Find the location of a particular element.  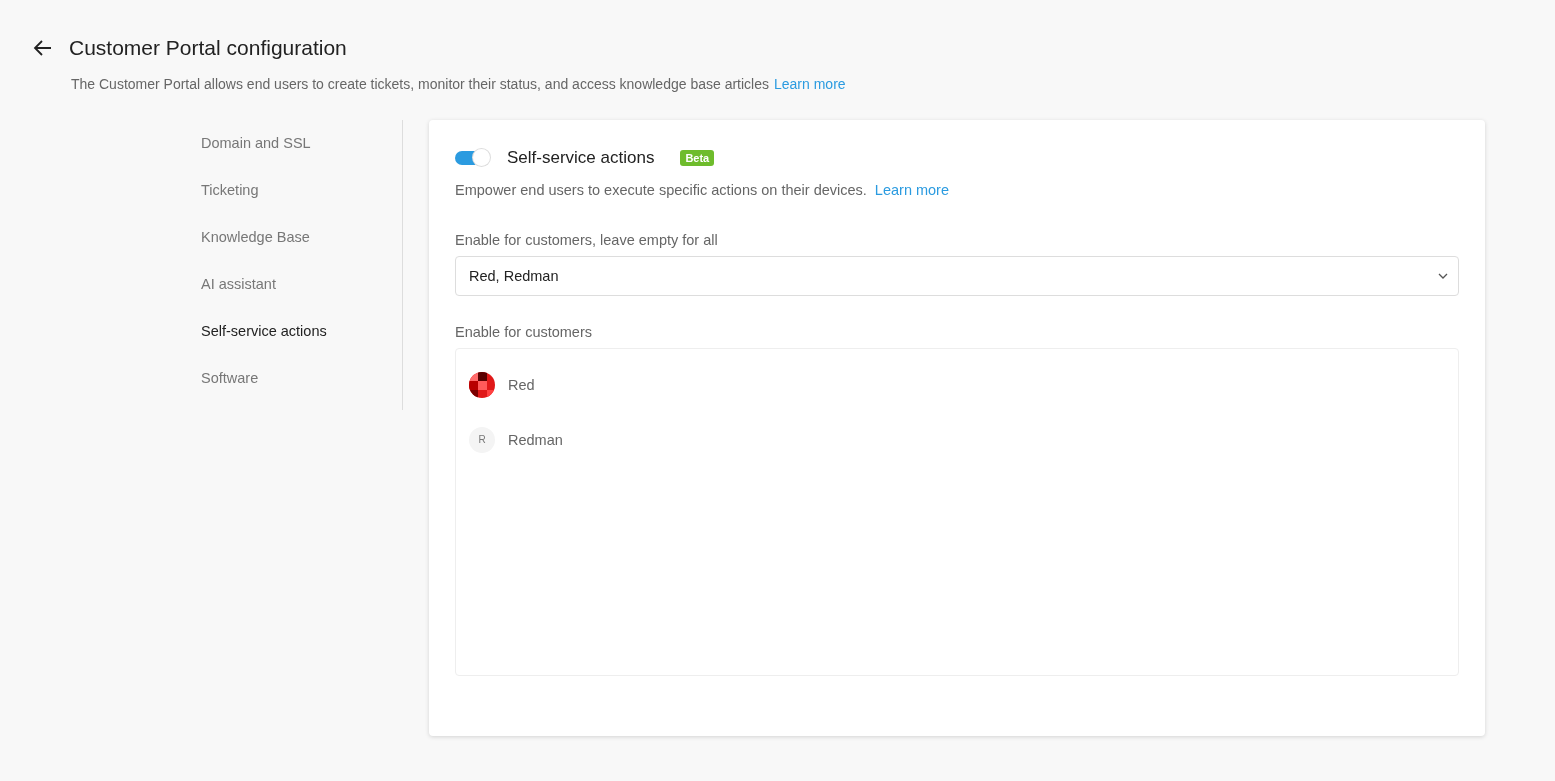

initial-avatar: R is located at coordinates (482, 439).